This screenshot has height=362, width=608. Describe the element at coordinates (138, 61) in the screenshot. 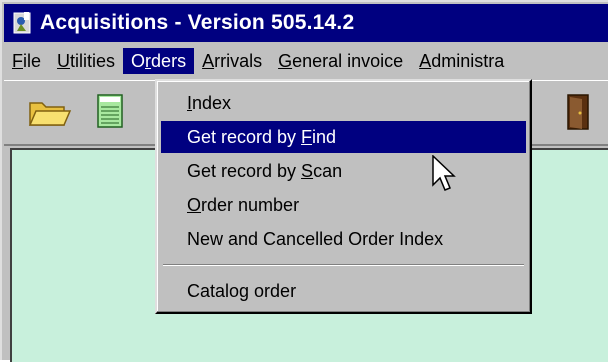

I see `menu-orders-pre: O` at that location.